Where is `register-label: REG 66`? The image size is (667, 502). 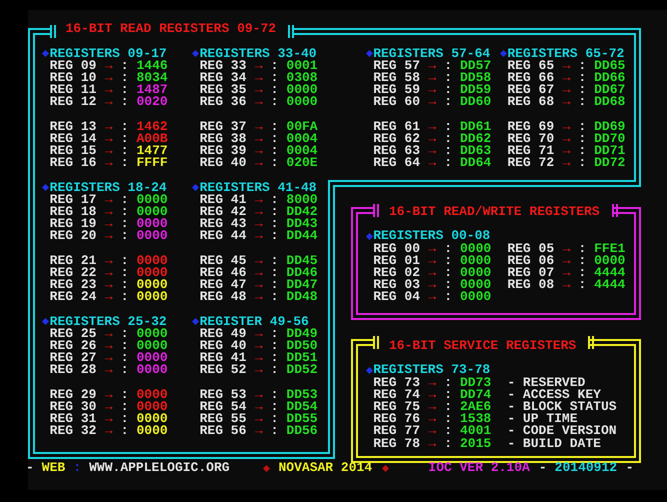
register-label: REG 66 is located at coordinates (531, 78).